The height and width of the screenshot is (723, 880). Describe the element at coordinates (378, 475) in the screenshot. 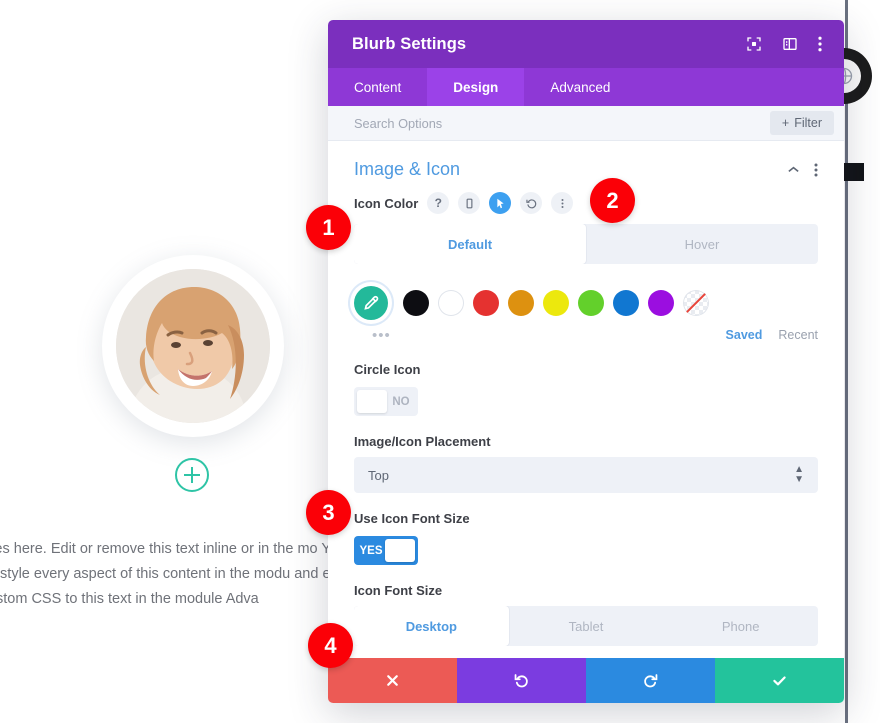

I see `placement-value: Top` at that location.